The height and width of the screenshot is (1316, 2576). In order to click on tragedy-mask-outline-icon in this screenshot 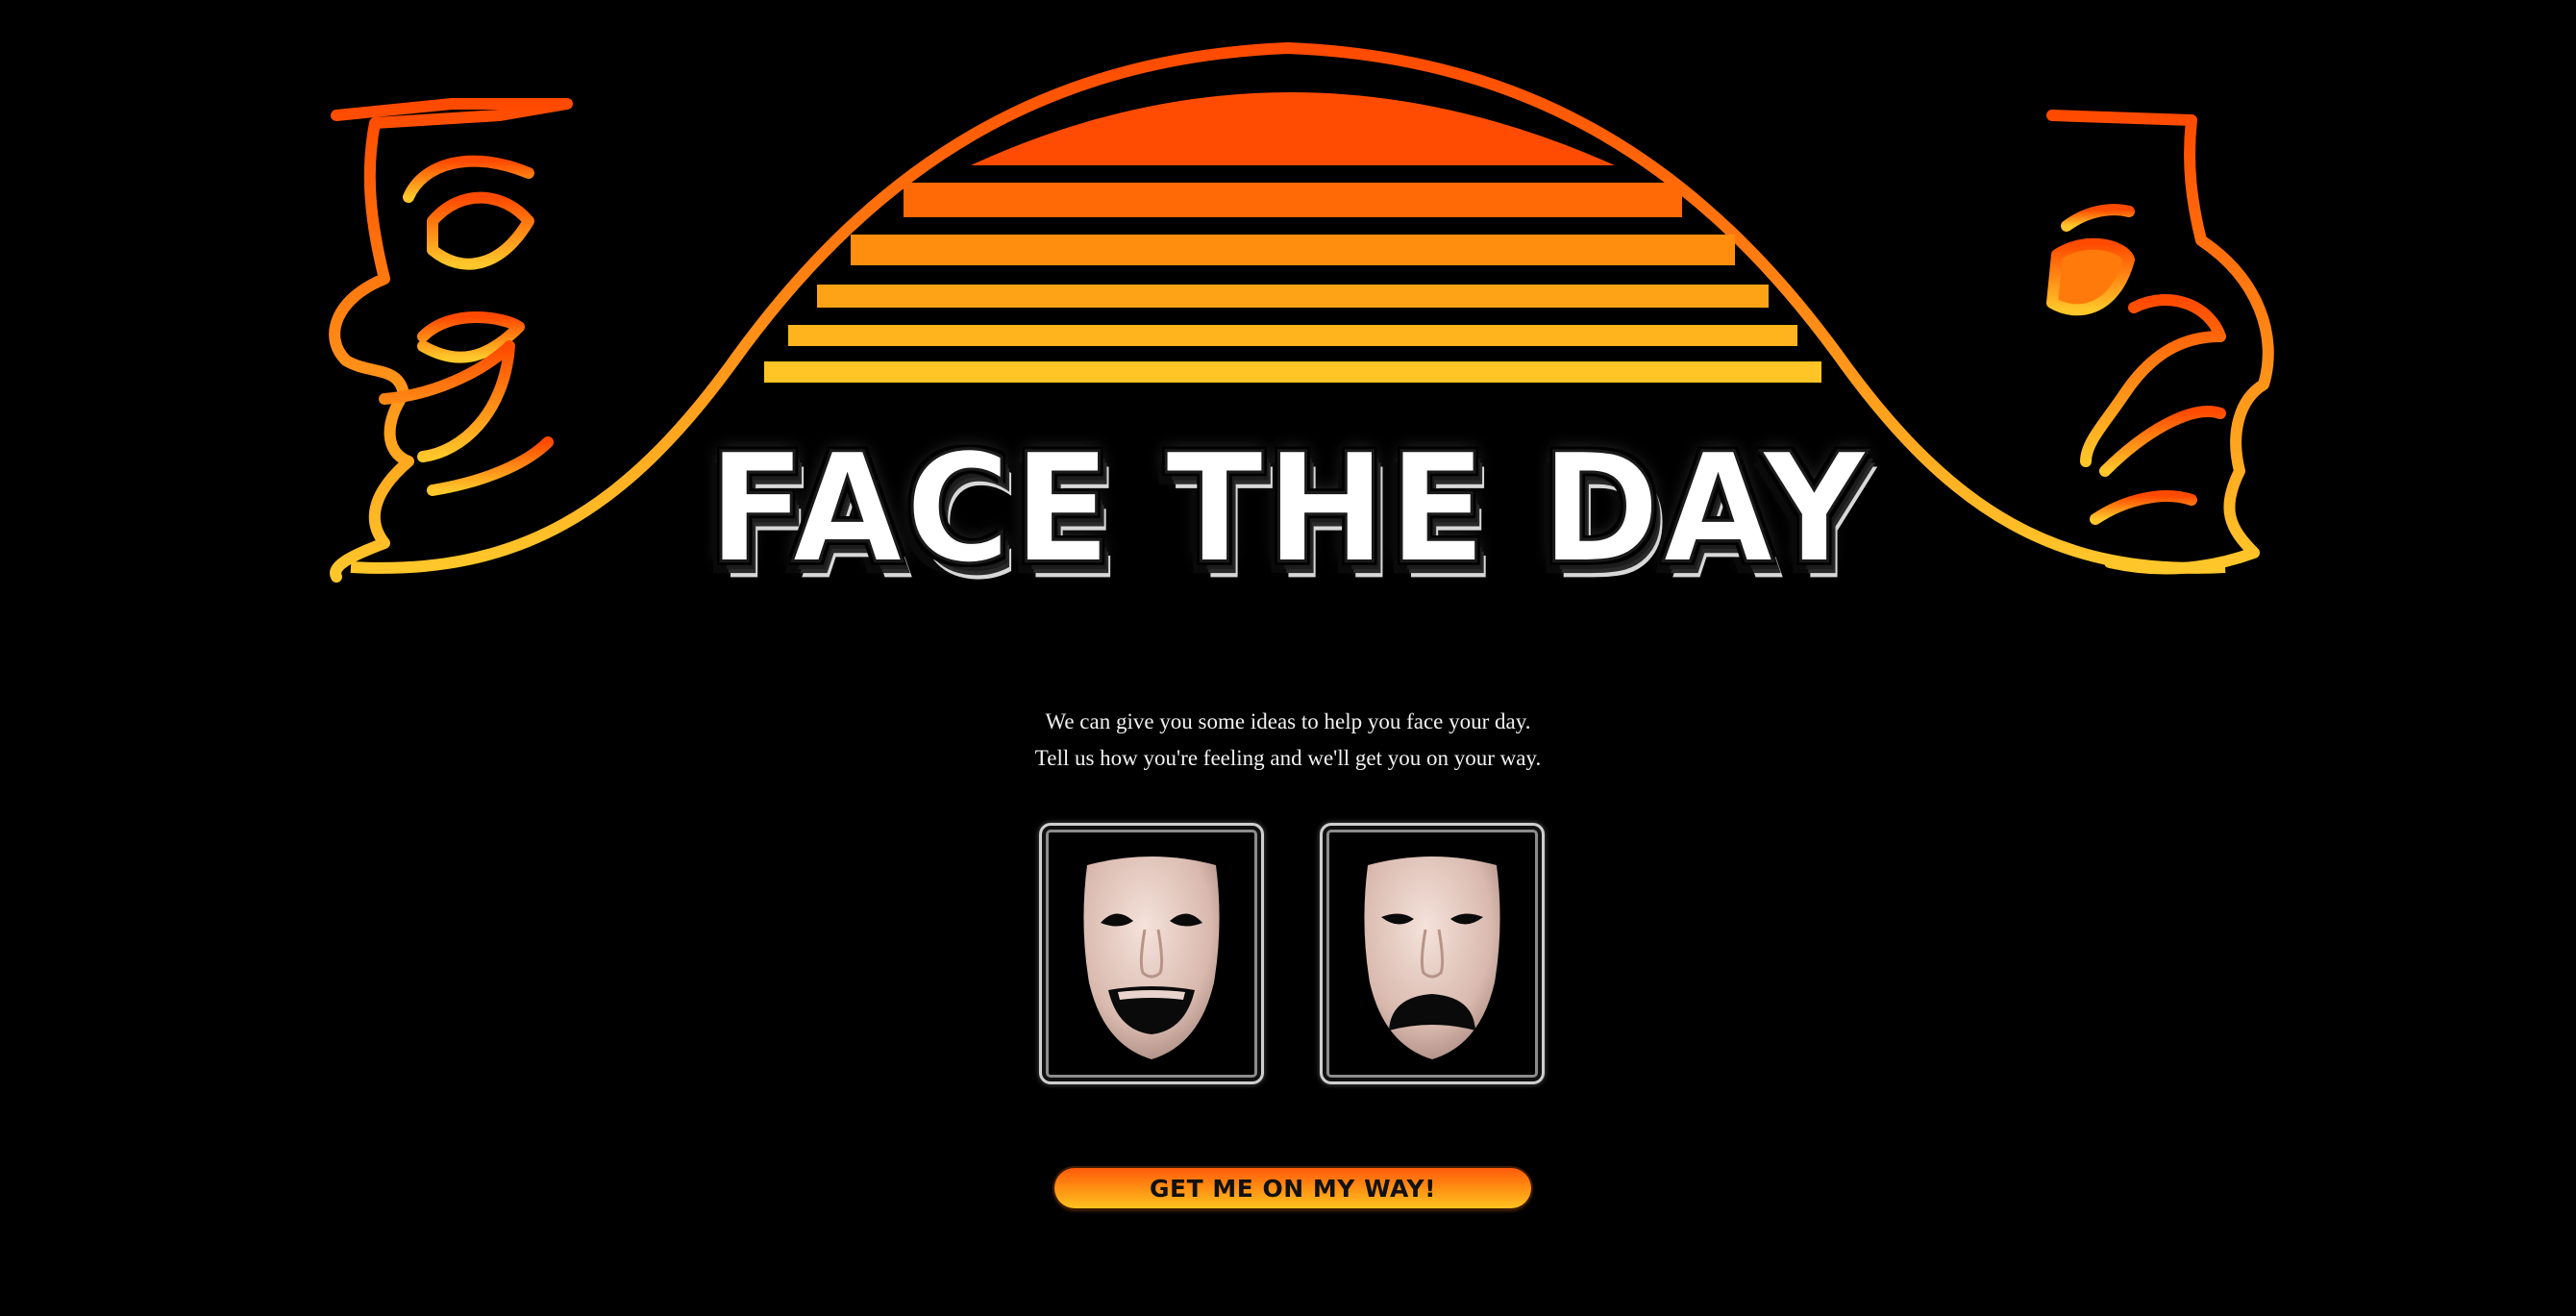, I will do `click(2160, 342)`.